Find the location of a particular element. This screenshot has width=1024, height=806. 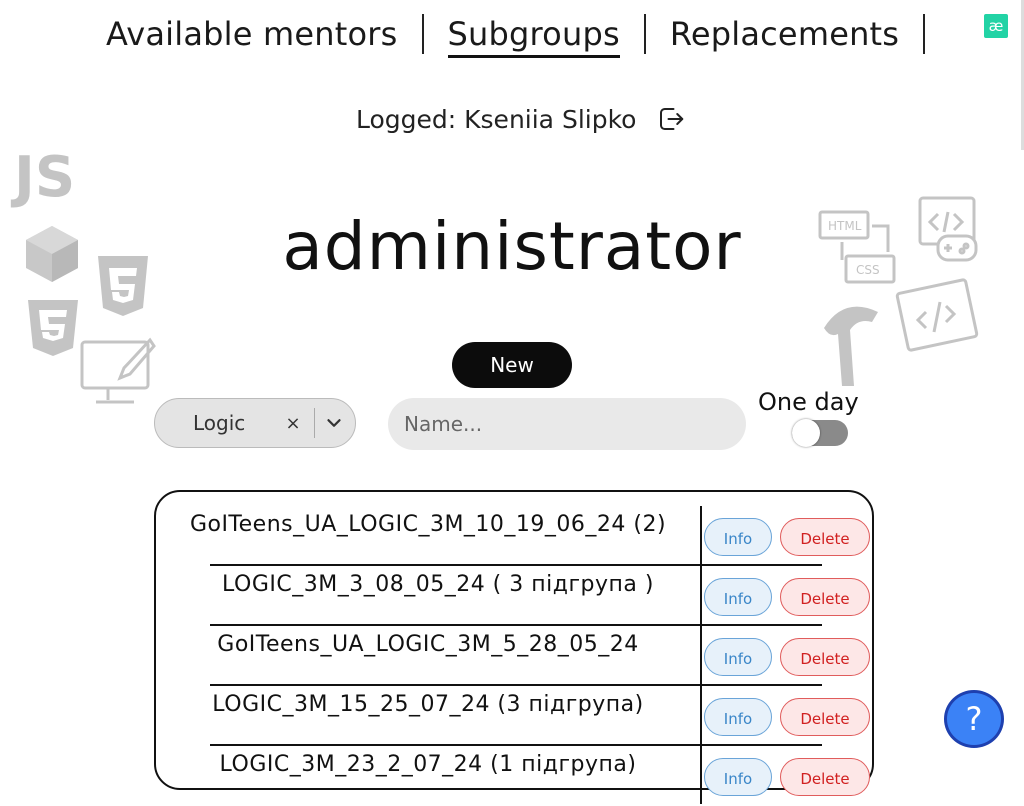

design-monitor-icon is located at coordinates (118, 374).